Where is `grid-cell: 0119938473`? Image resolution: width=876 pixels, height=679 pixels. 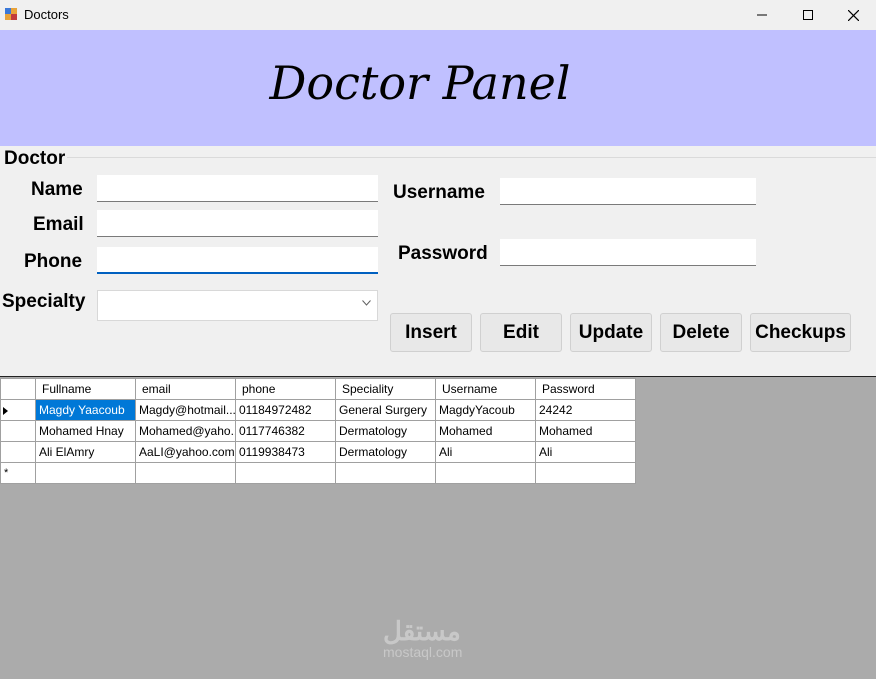
grid-cell: 0119938473 is located at coordinates (285, 452).